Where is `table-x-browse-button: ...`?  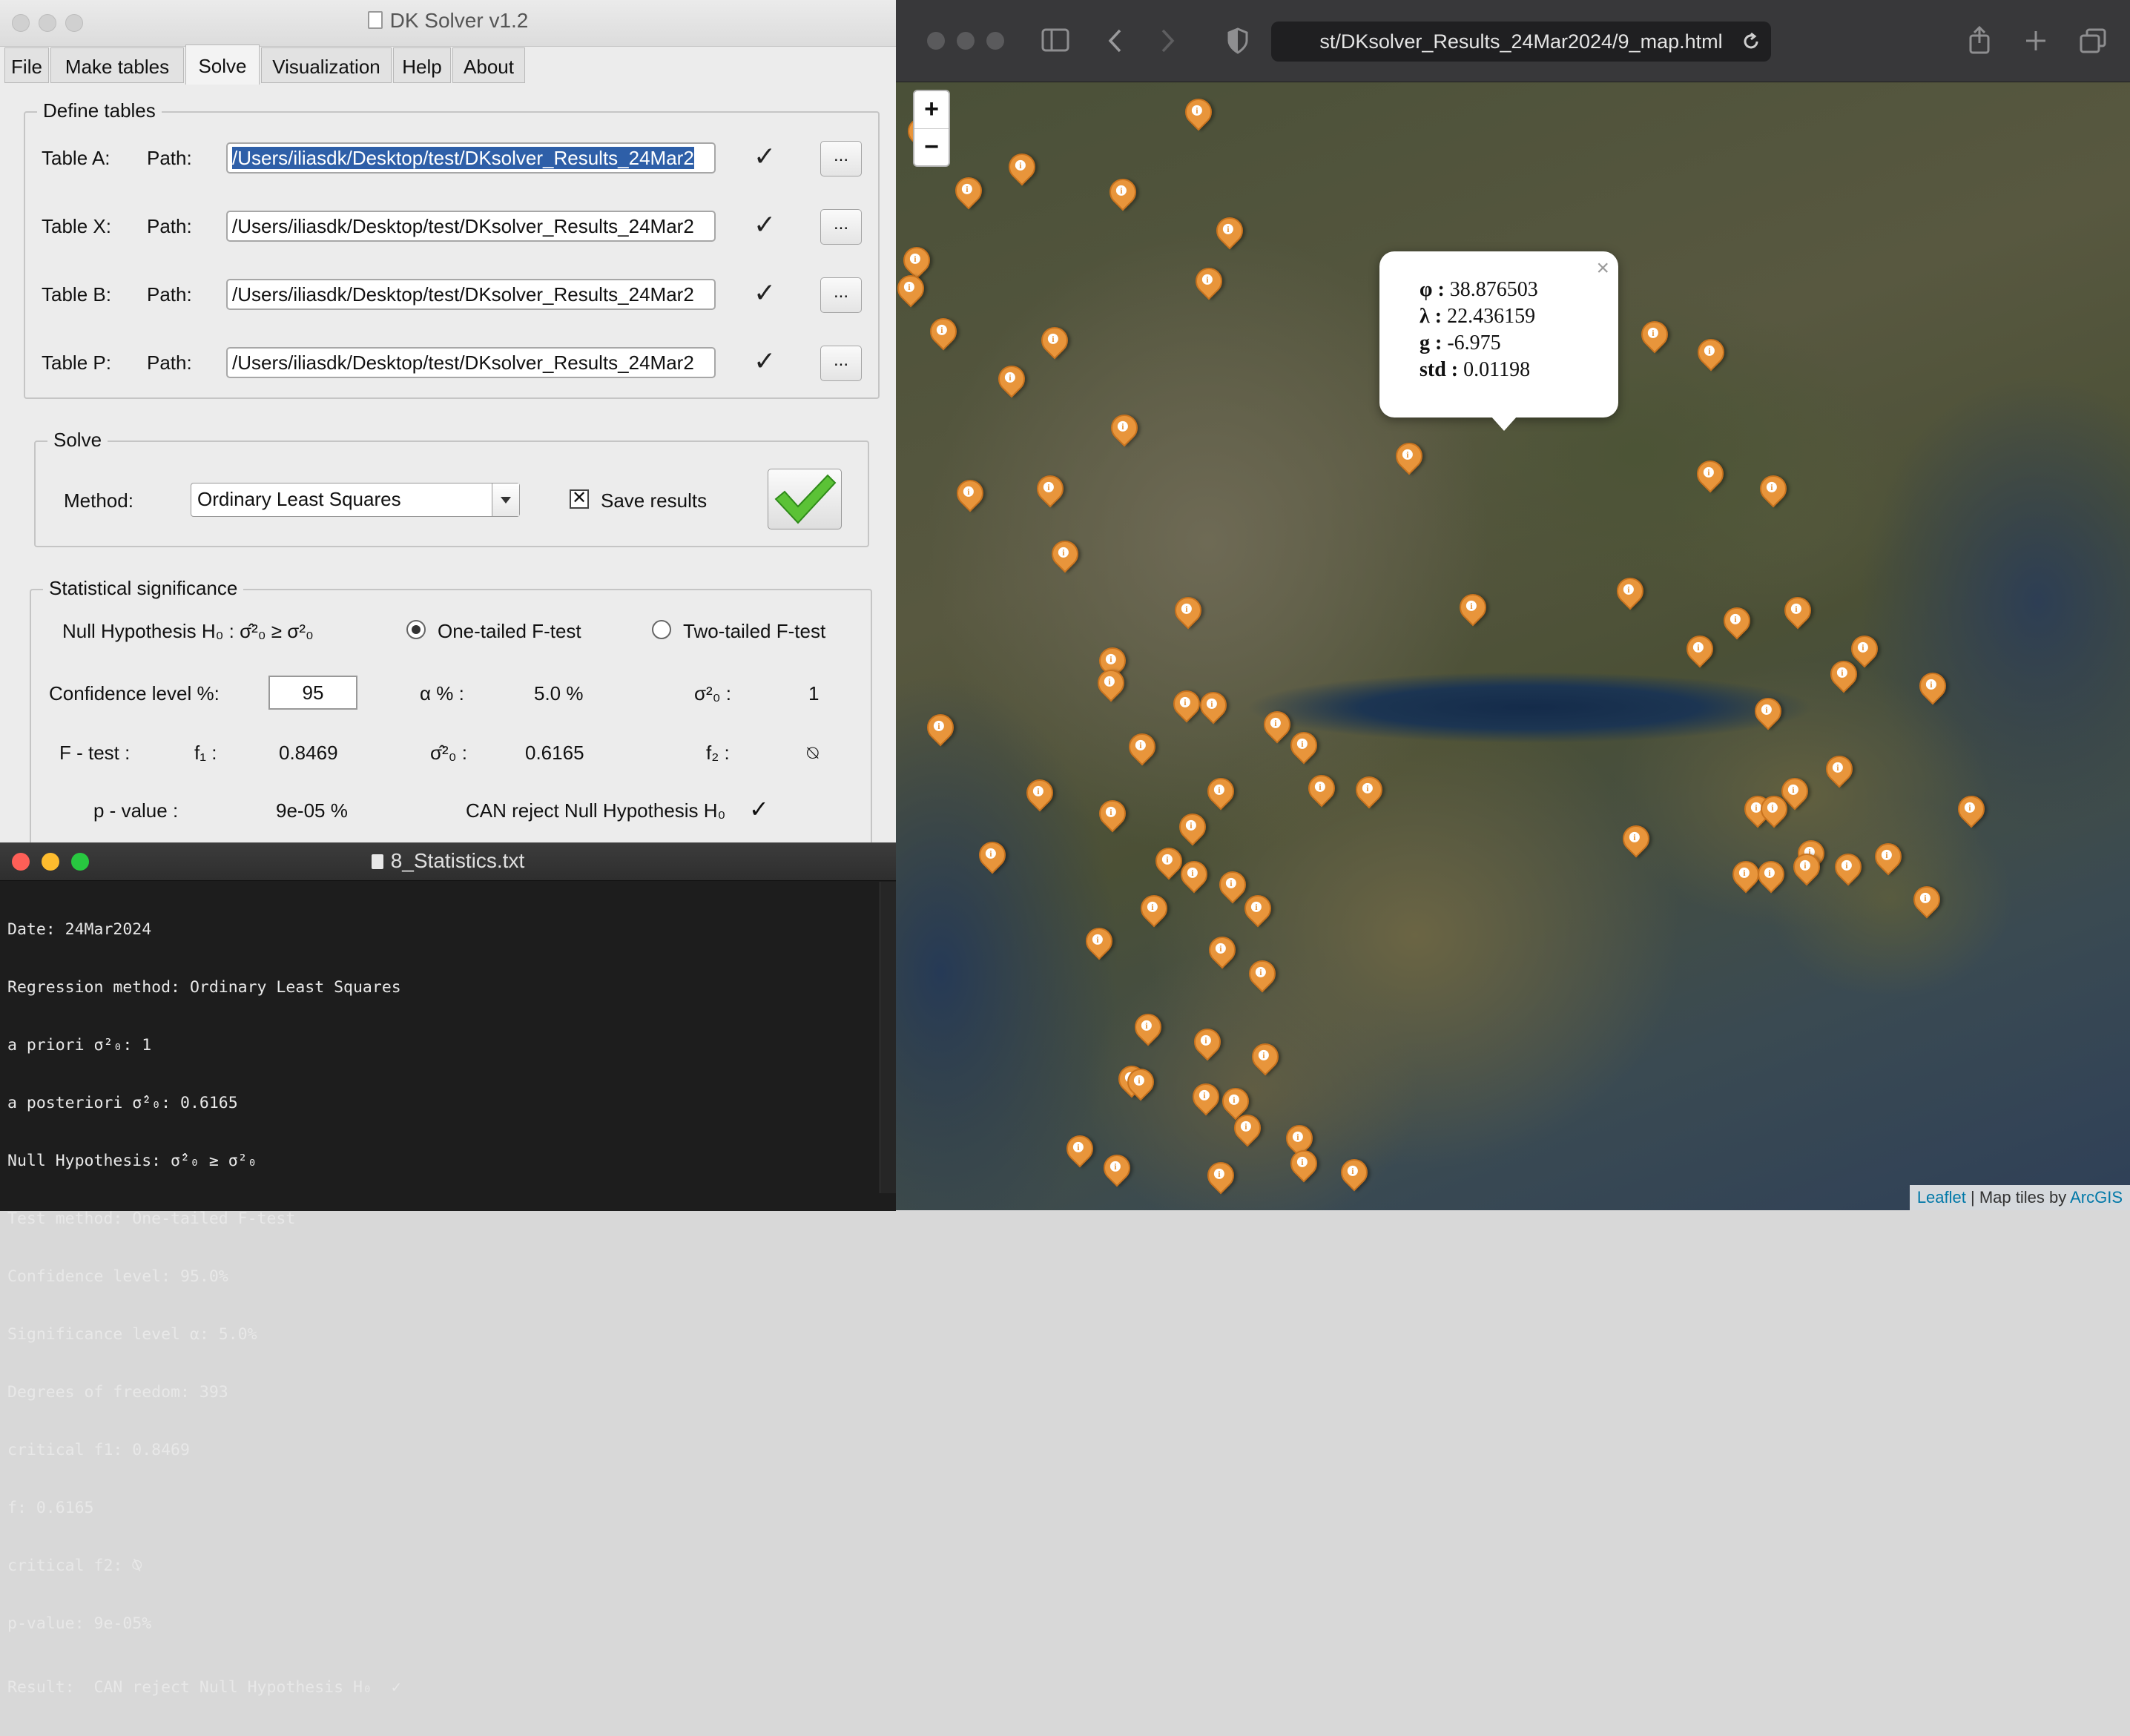 table-x-browse-button: ... is located at coordinates (841, 227).